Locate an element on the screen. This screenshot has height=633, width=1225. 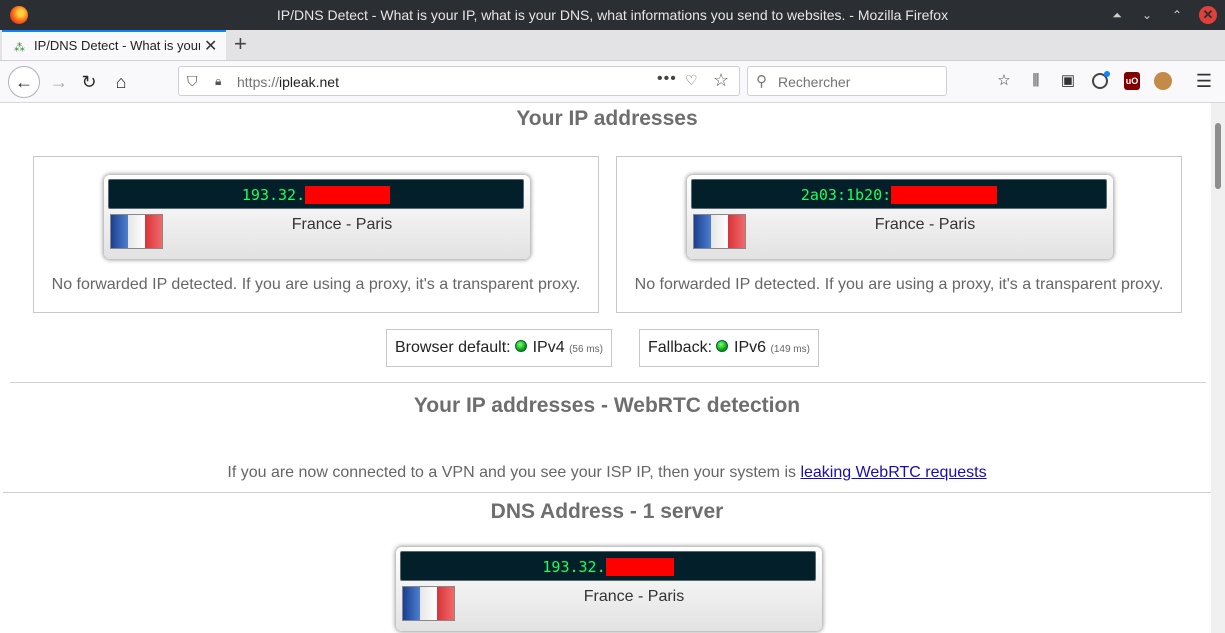
fallback-protocol: Fallback: IPv6 (149 ms) is located at coordinates (729, 348).